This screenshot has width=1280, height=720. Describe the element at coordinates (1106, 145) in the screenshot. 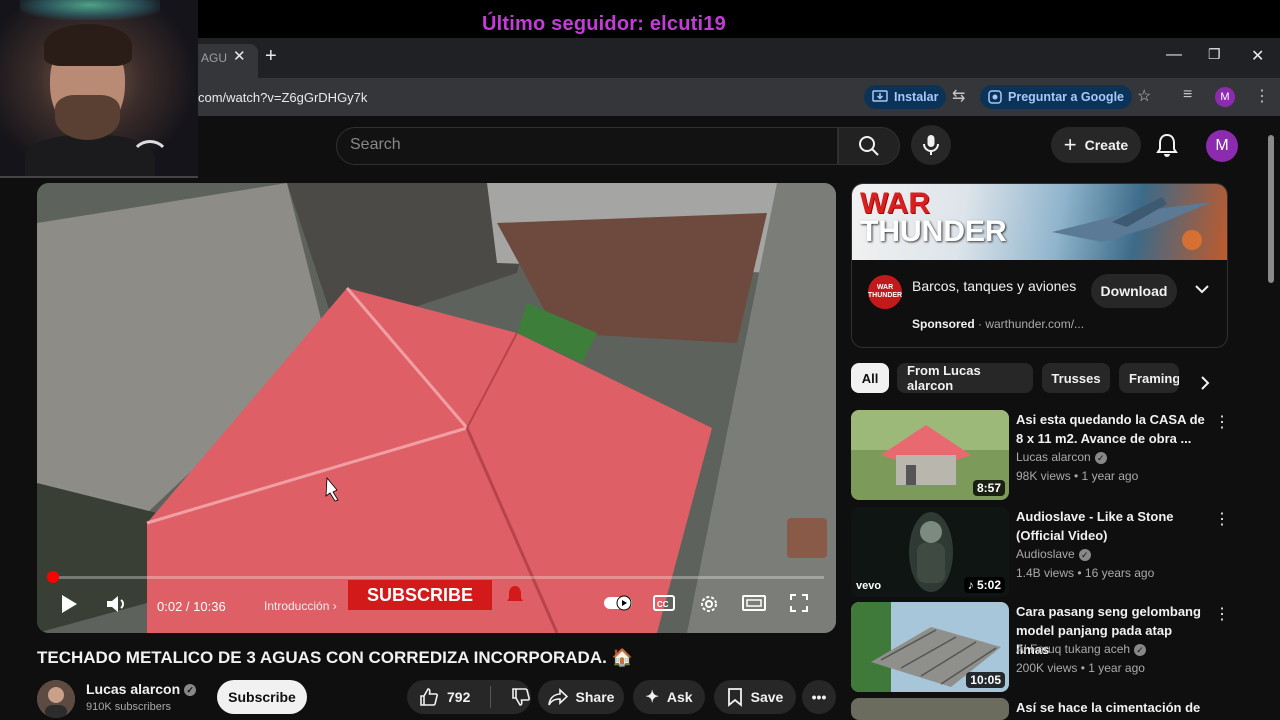

I see `create-label: Create` at that location.